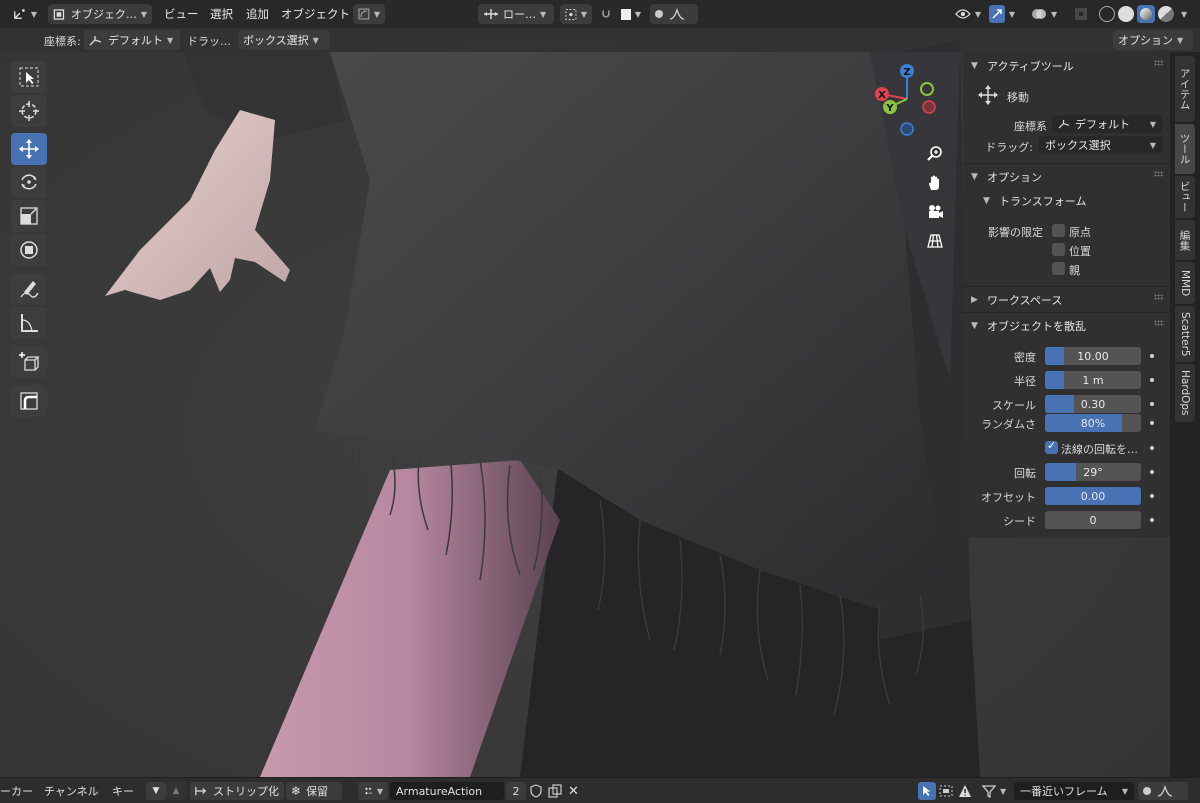  What do you see at coordinates (29, 111) in the screenshot?
I see `cursor-tool` at bounding box center [29, 111].